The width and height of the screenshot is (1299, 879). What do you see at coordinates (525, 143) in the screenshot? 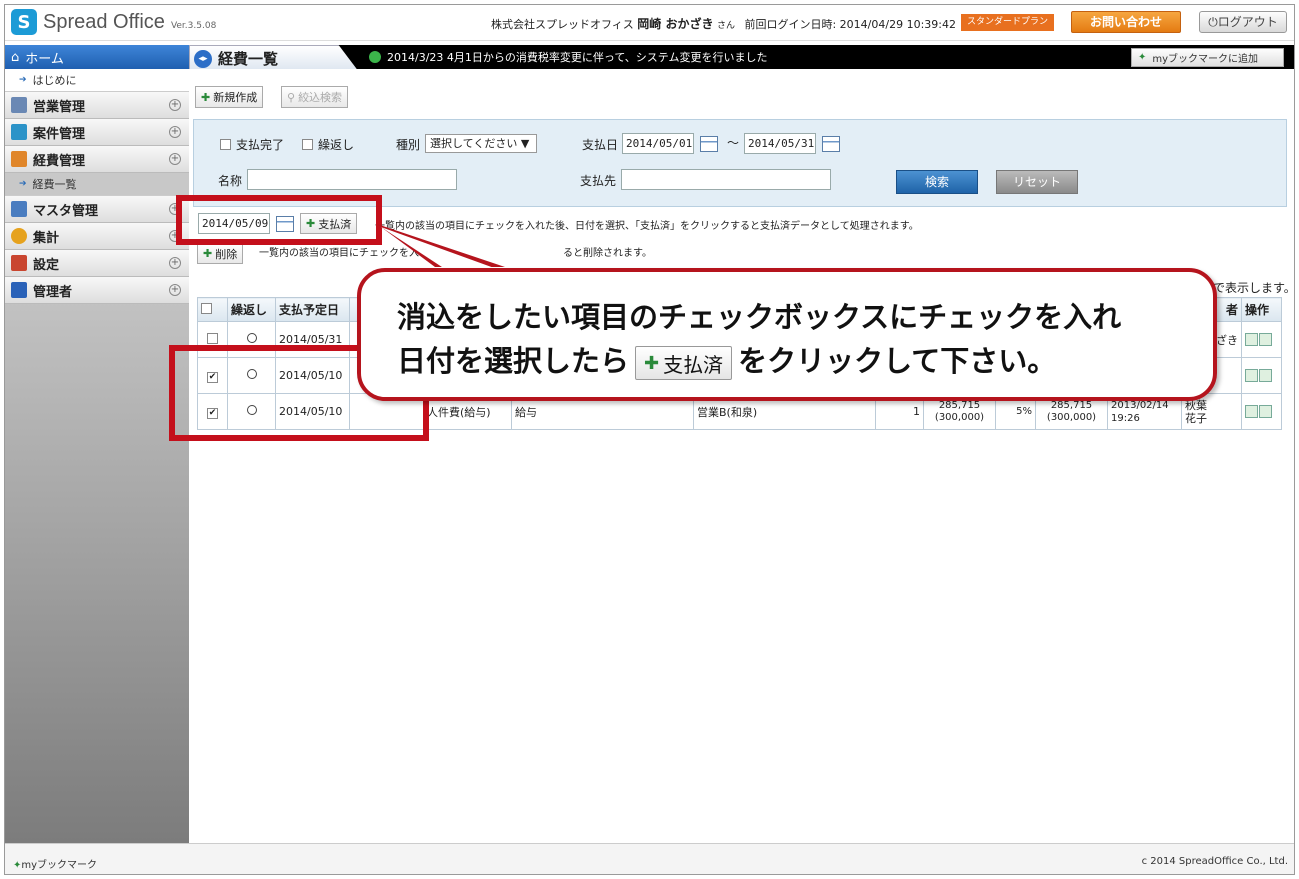
I see `dropdown-arrow-icon: ▼` at bounding box center [525, 143].